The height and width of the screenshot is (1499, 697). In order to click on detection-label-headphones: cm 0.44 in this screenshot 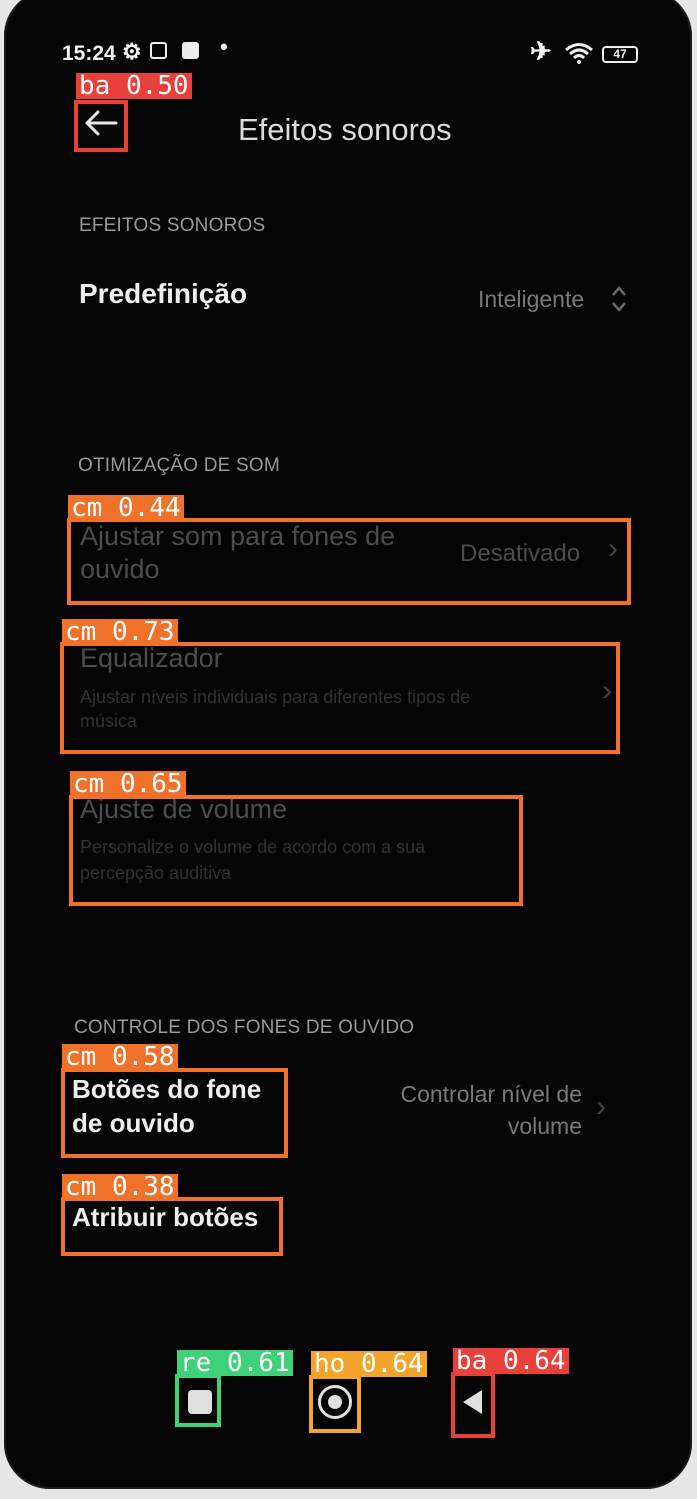, I will do `click(126, 508)`.